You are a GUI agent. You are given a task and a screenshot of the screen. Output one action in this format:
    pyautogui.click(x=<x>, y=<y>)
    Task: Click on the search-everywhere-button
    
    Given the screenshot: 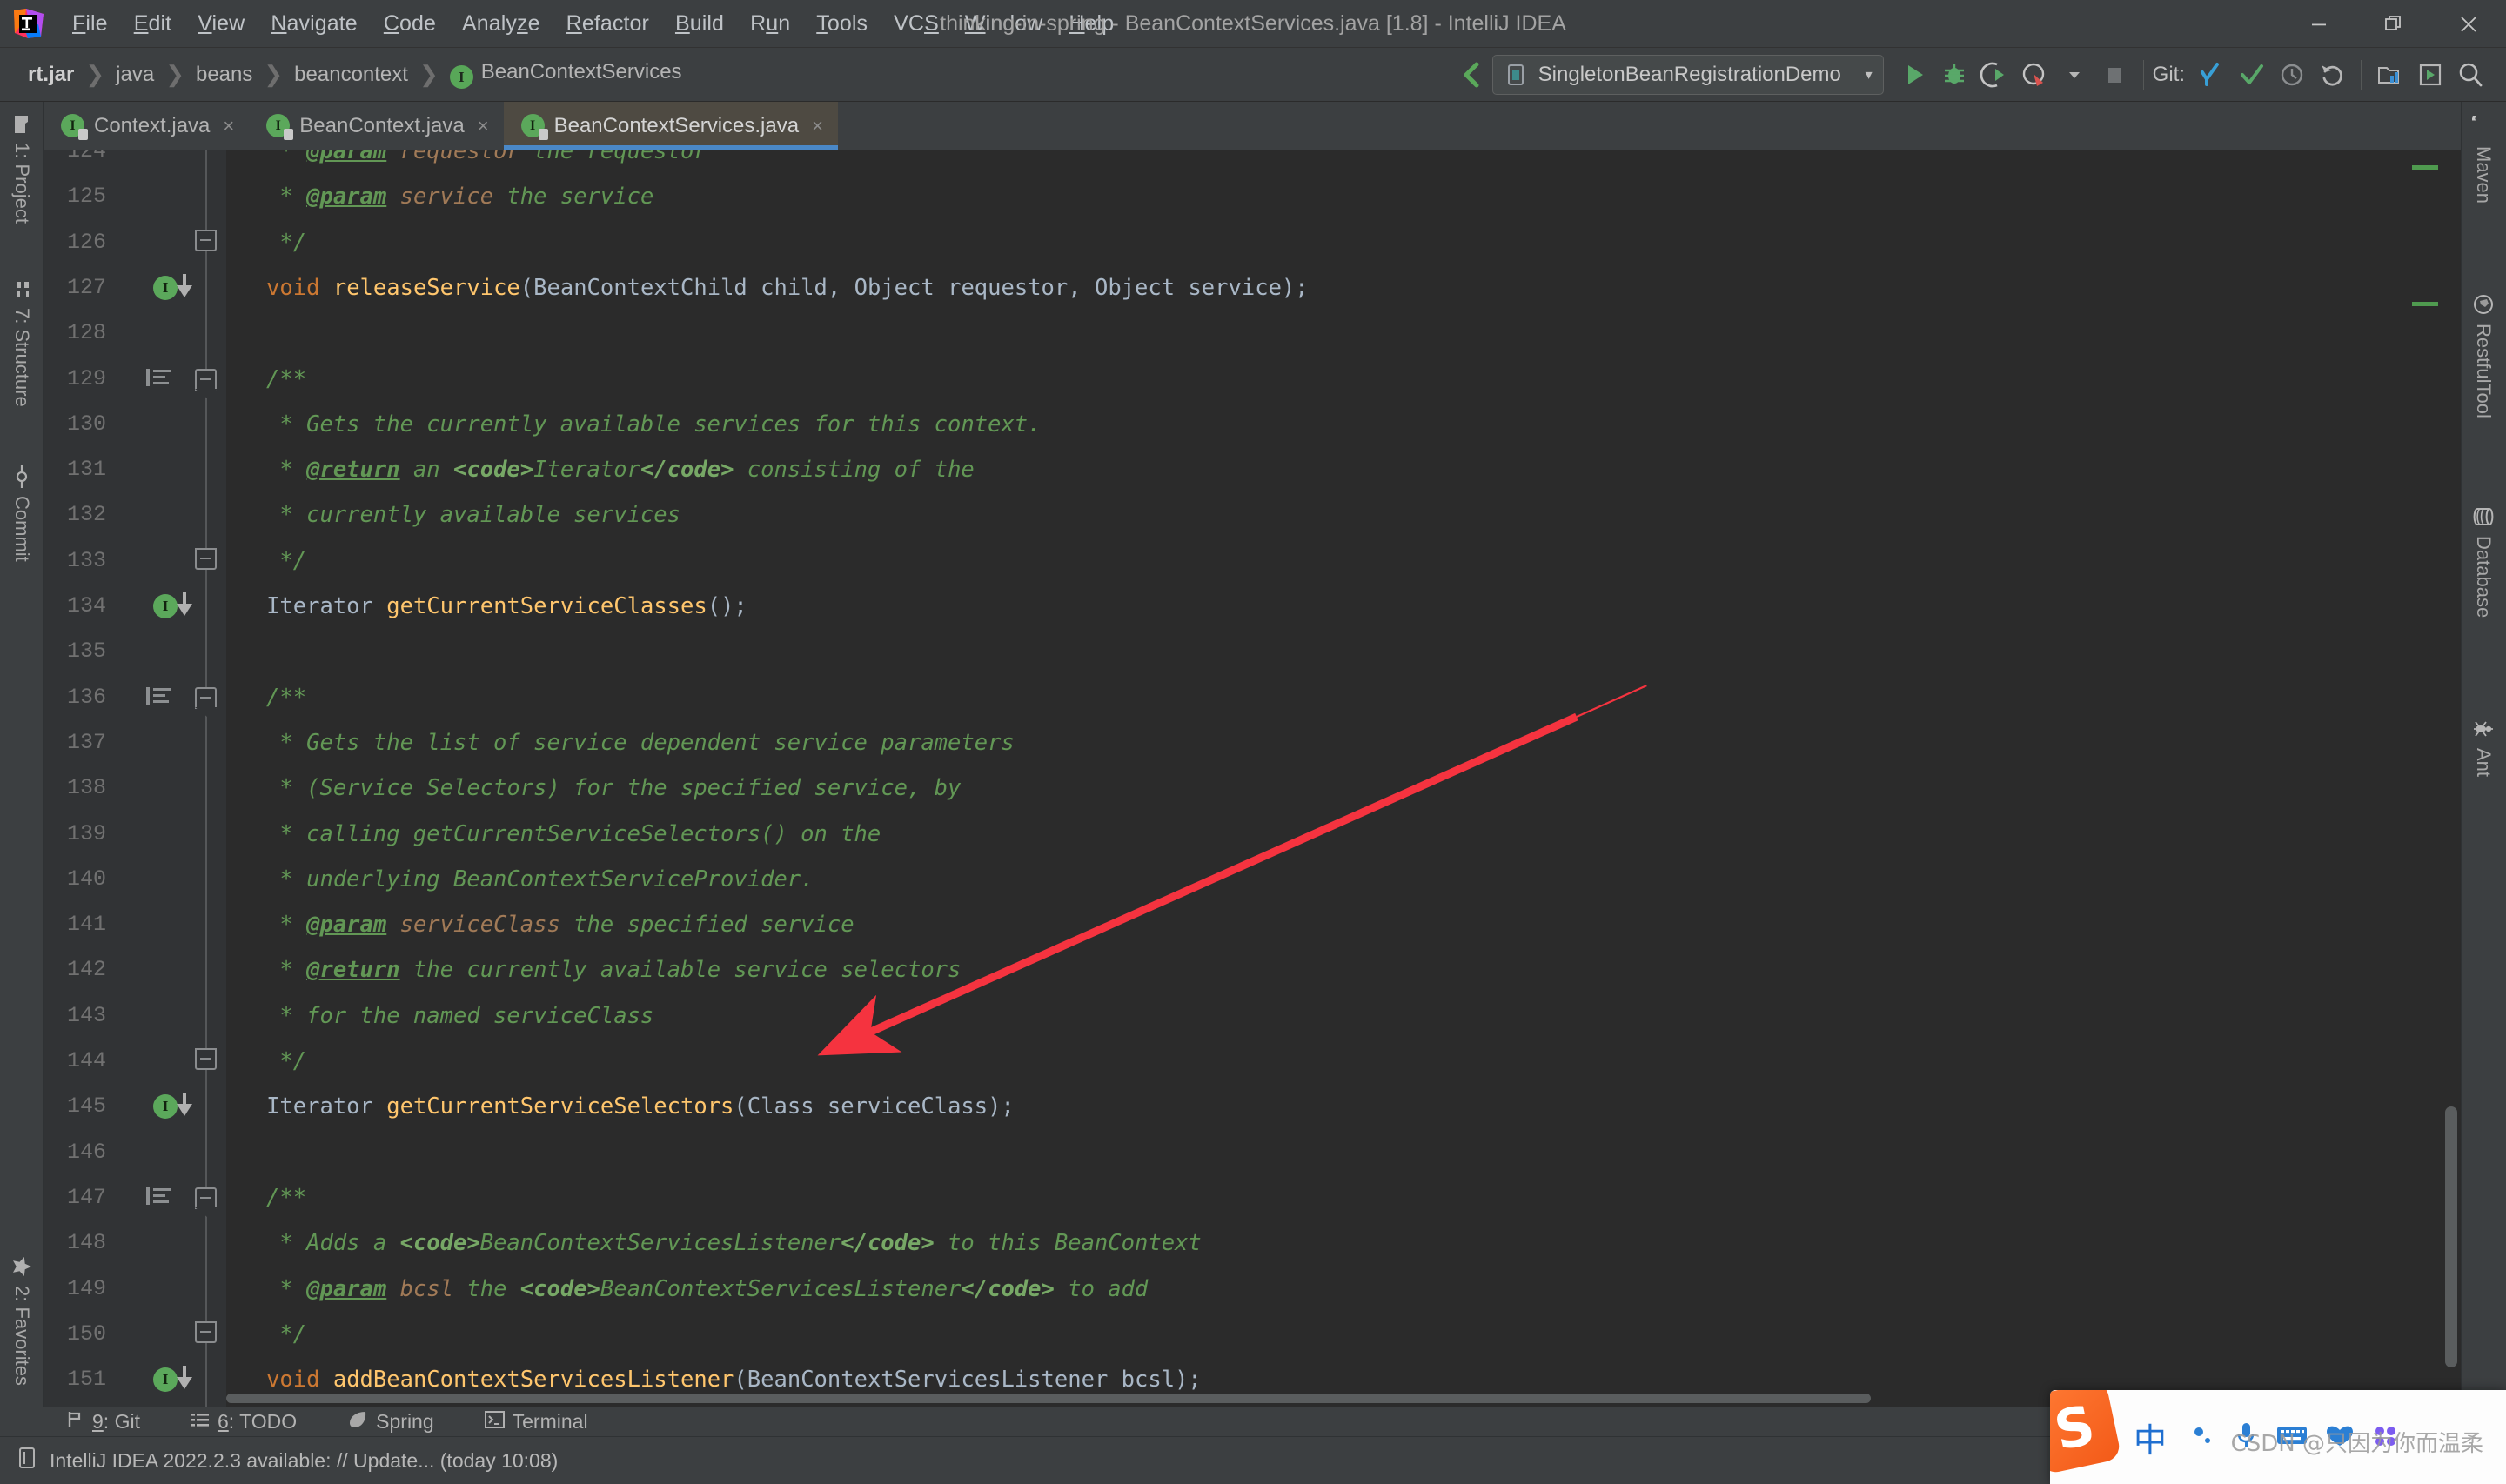 What is the action you would take?
    pyautogui.click(x=2470, y=75)
    